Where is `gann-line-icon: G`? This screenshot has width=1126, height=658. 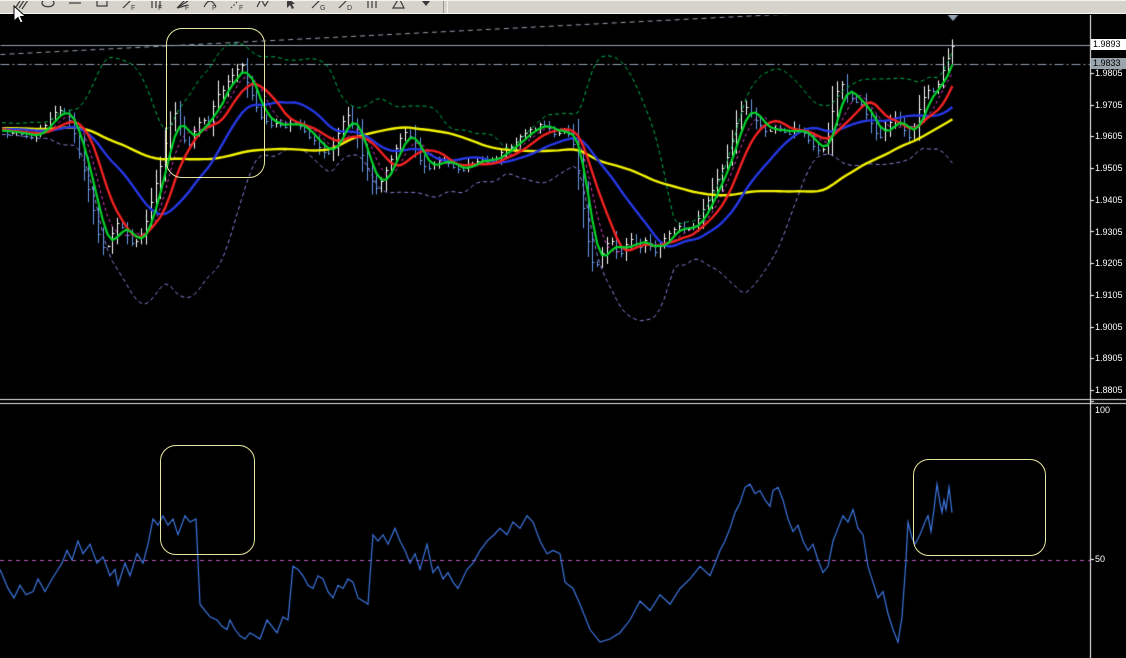 gann-line-icon: G is located at coordinates (318, 7).